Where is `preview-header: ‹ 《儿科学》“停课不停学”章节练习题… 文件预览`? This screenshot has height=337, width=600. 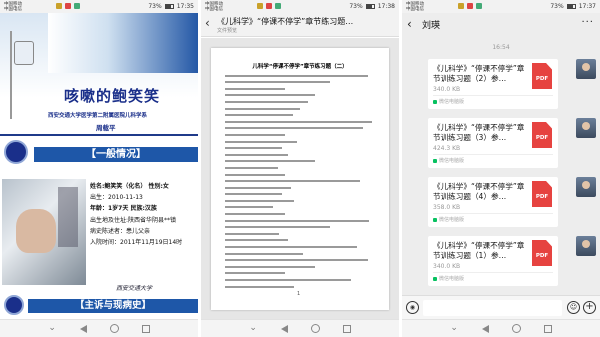 preview-header: ‹ 《儿科学》“停课不停学”章节练习题… 文件预览 is located at coordinates (300, 25).